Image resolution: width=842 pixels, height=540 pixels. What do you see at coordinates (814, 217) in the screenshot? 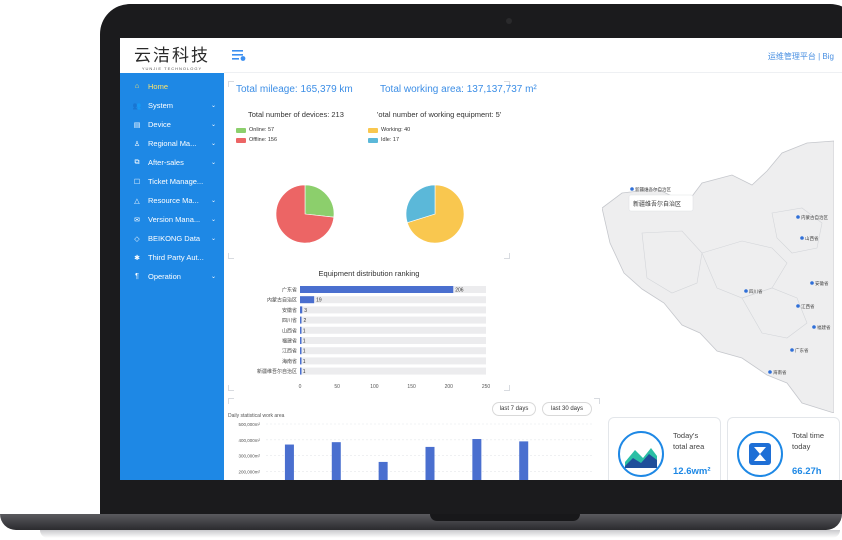
I see `map-point-label: 内蒙古自治区` at bounding box center [814, 217].